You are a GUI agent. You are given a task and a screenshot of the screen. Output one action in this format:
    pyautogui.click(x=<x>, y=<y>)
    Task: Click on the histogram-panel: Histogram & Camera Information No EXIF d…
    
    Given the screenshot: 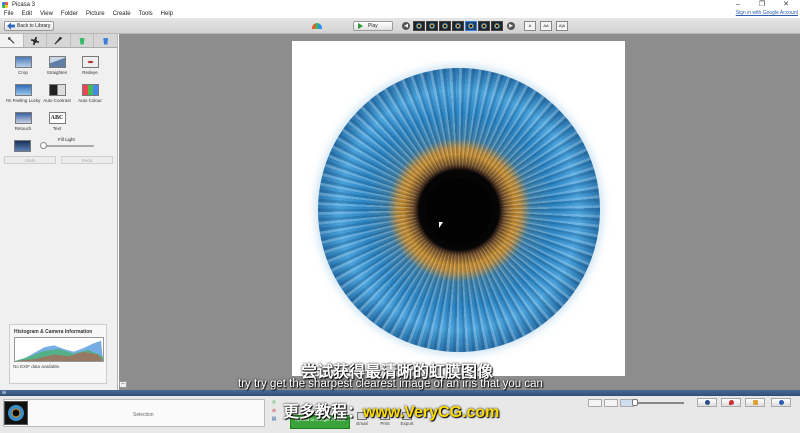 What is the action you would take?
    pyautogui.click(x=58, y=354)
    